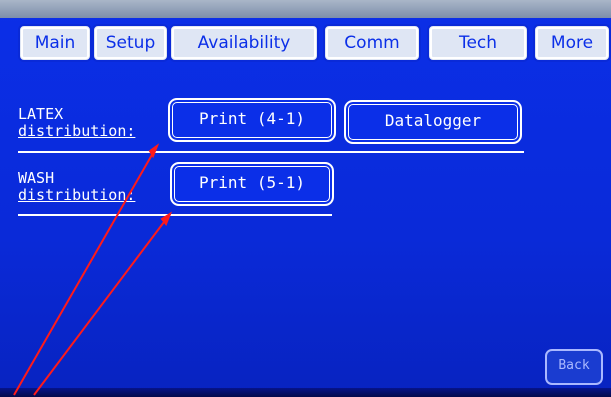 The width and height of the screenshot is (611, 397). I want to click on tab-availability: Availability, so click(244, 43).